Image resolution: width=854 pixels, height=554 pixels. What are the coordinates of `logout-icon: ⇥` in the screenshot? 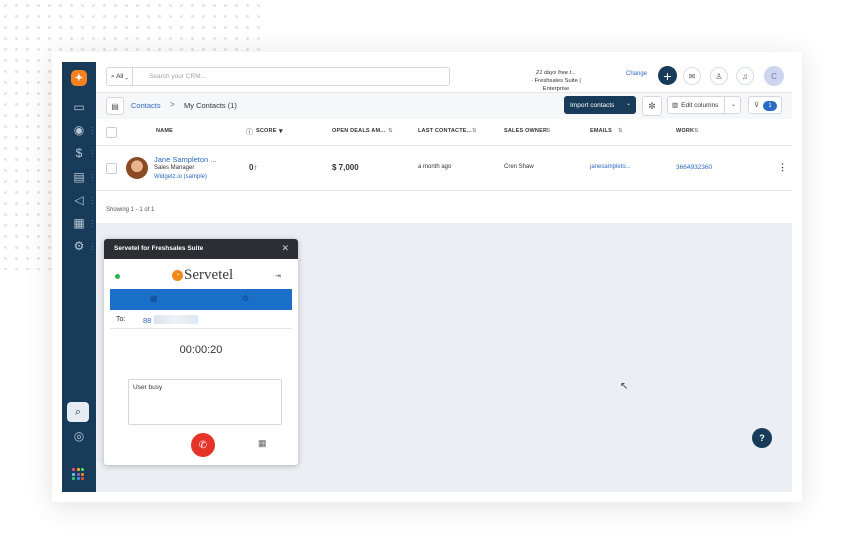 It's located at (278, 276).